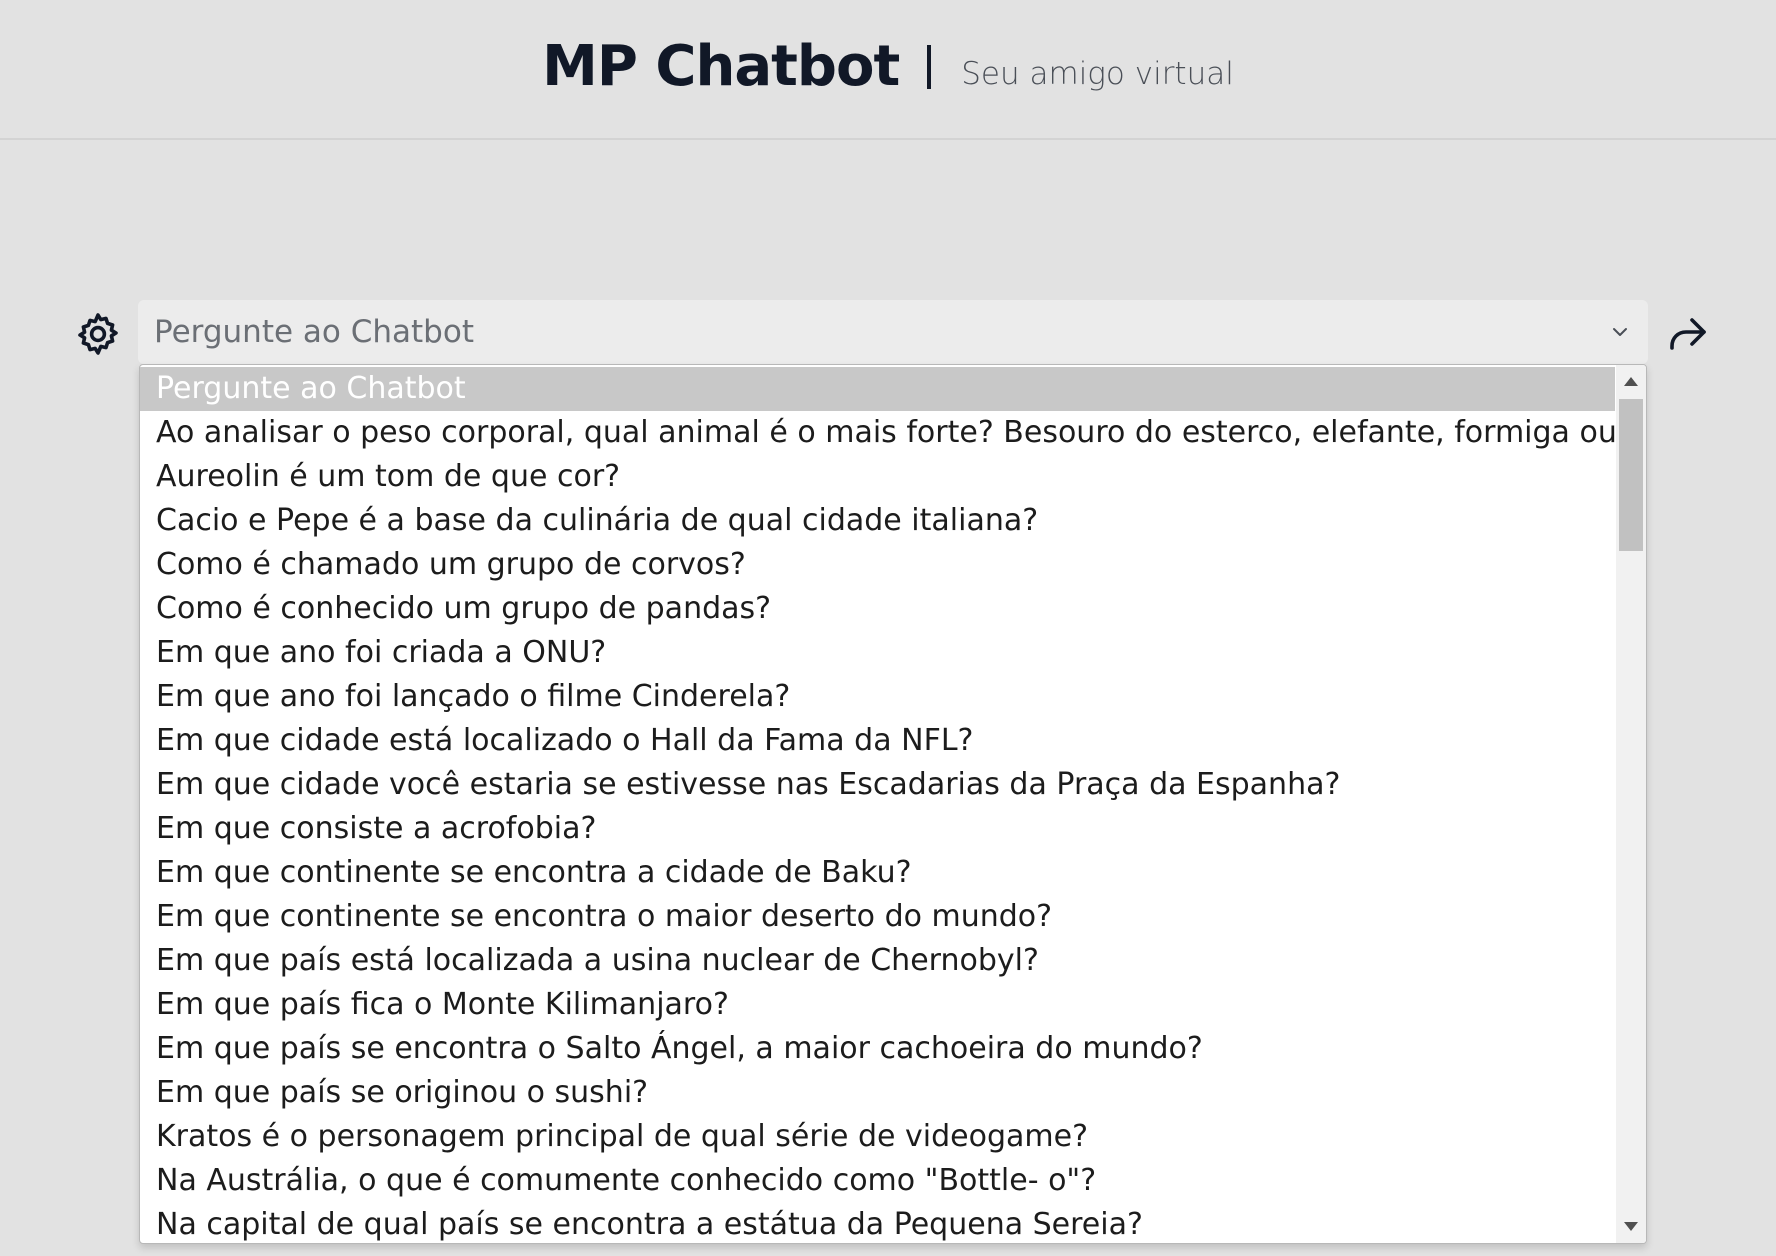 The width and height of the screenshot is (1776, 1256). I want to click on option-item: Em que país fica o Monte Kilimanjaro?, so click(877, 1005).